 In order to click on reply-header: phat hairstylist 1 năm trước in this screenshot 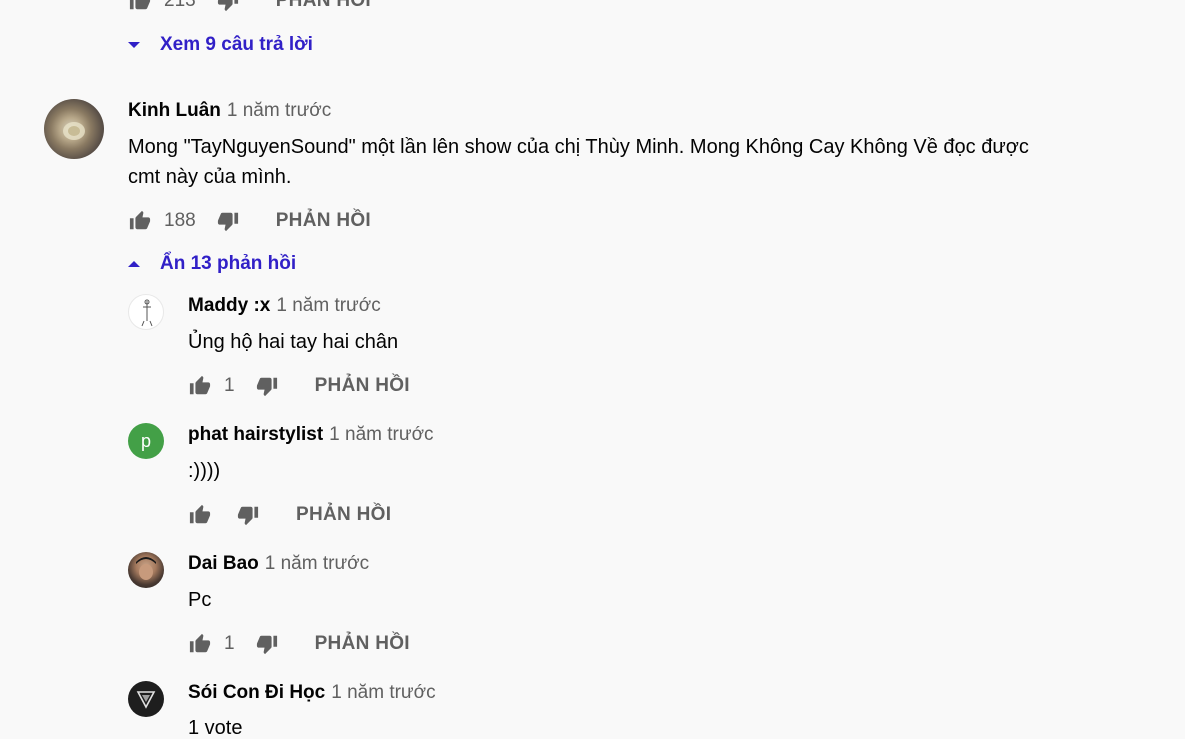, I will do `click(311, 435)`.